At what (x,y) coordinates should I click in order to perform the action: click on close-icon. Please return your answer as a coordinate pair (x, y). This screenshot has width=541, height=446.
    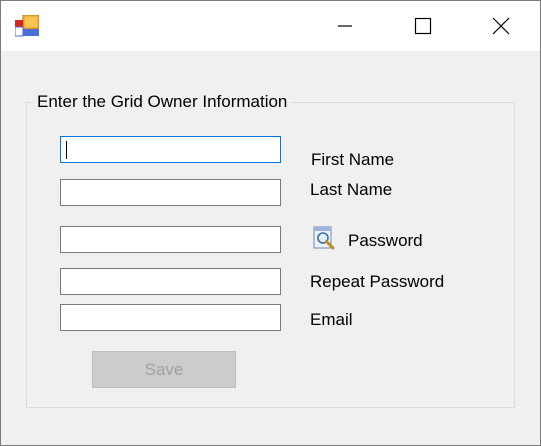
    Looking at the image, I should click on (501, 26).